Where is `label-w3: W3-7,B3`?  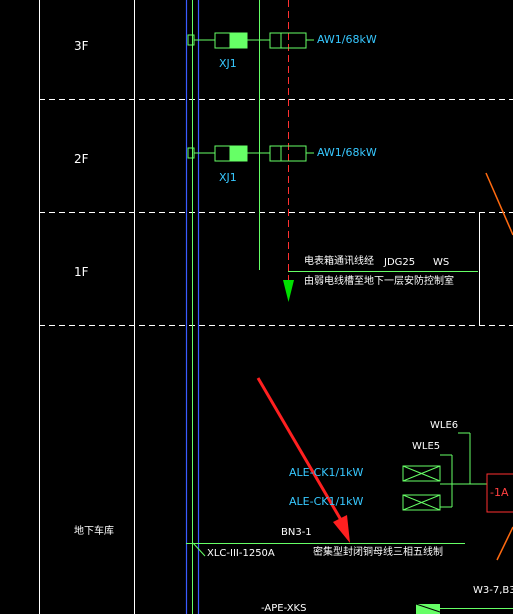
label-w3: W3-7,B3 is located at coordinates (493, 590).